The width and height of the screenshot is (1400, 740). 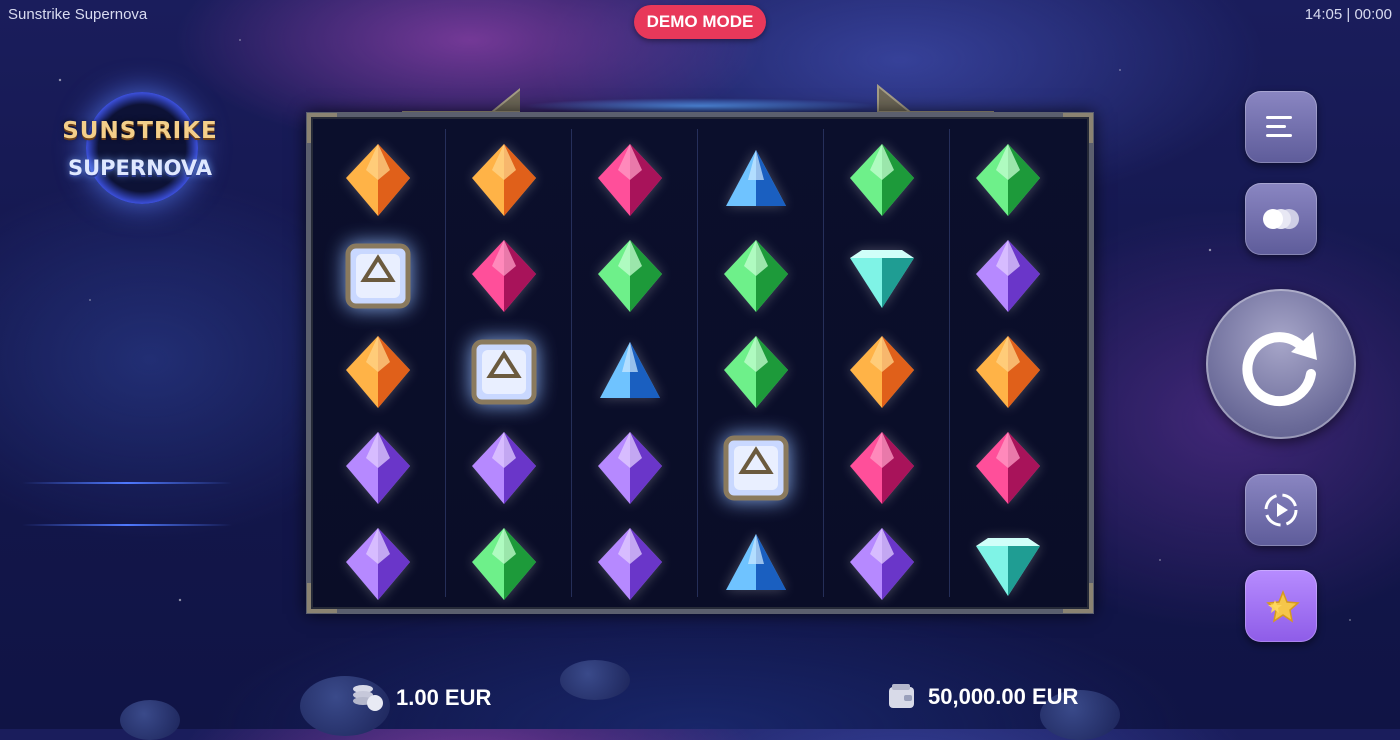 I want to click on coins-icon, so click(x=1281, y=219).